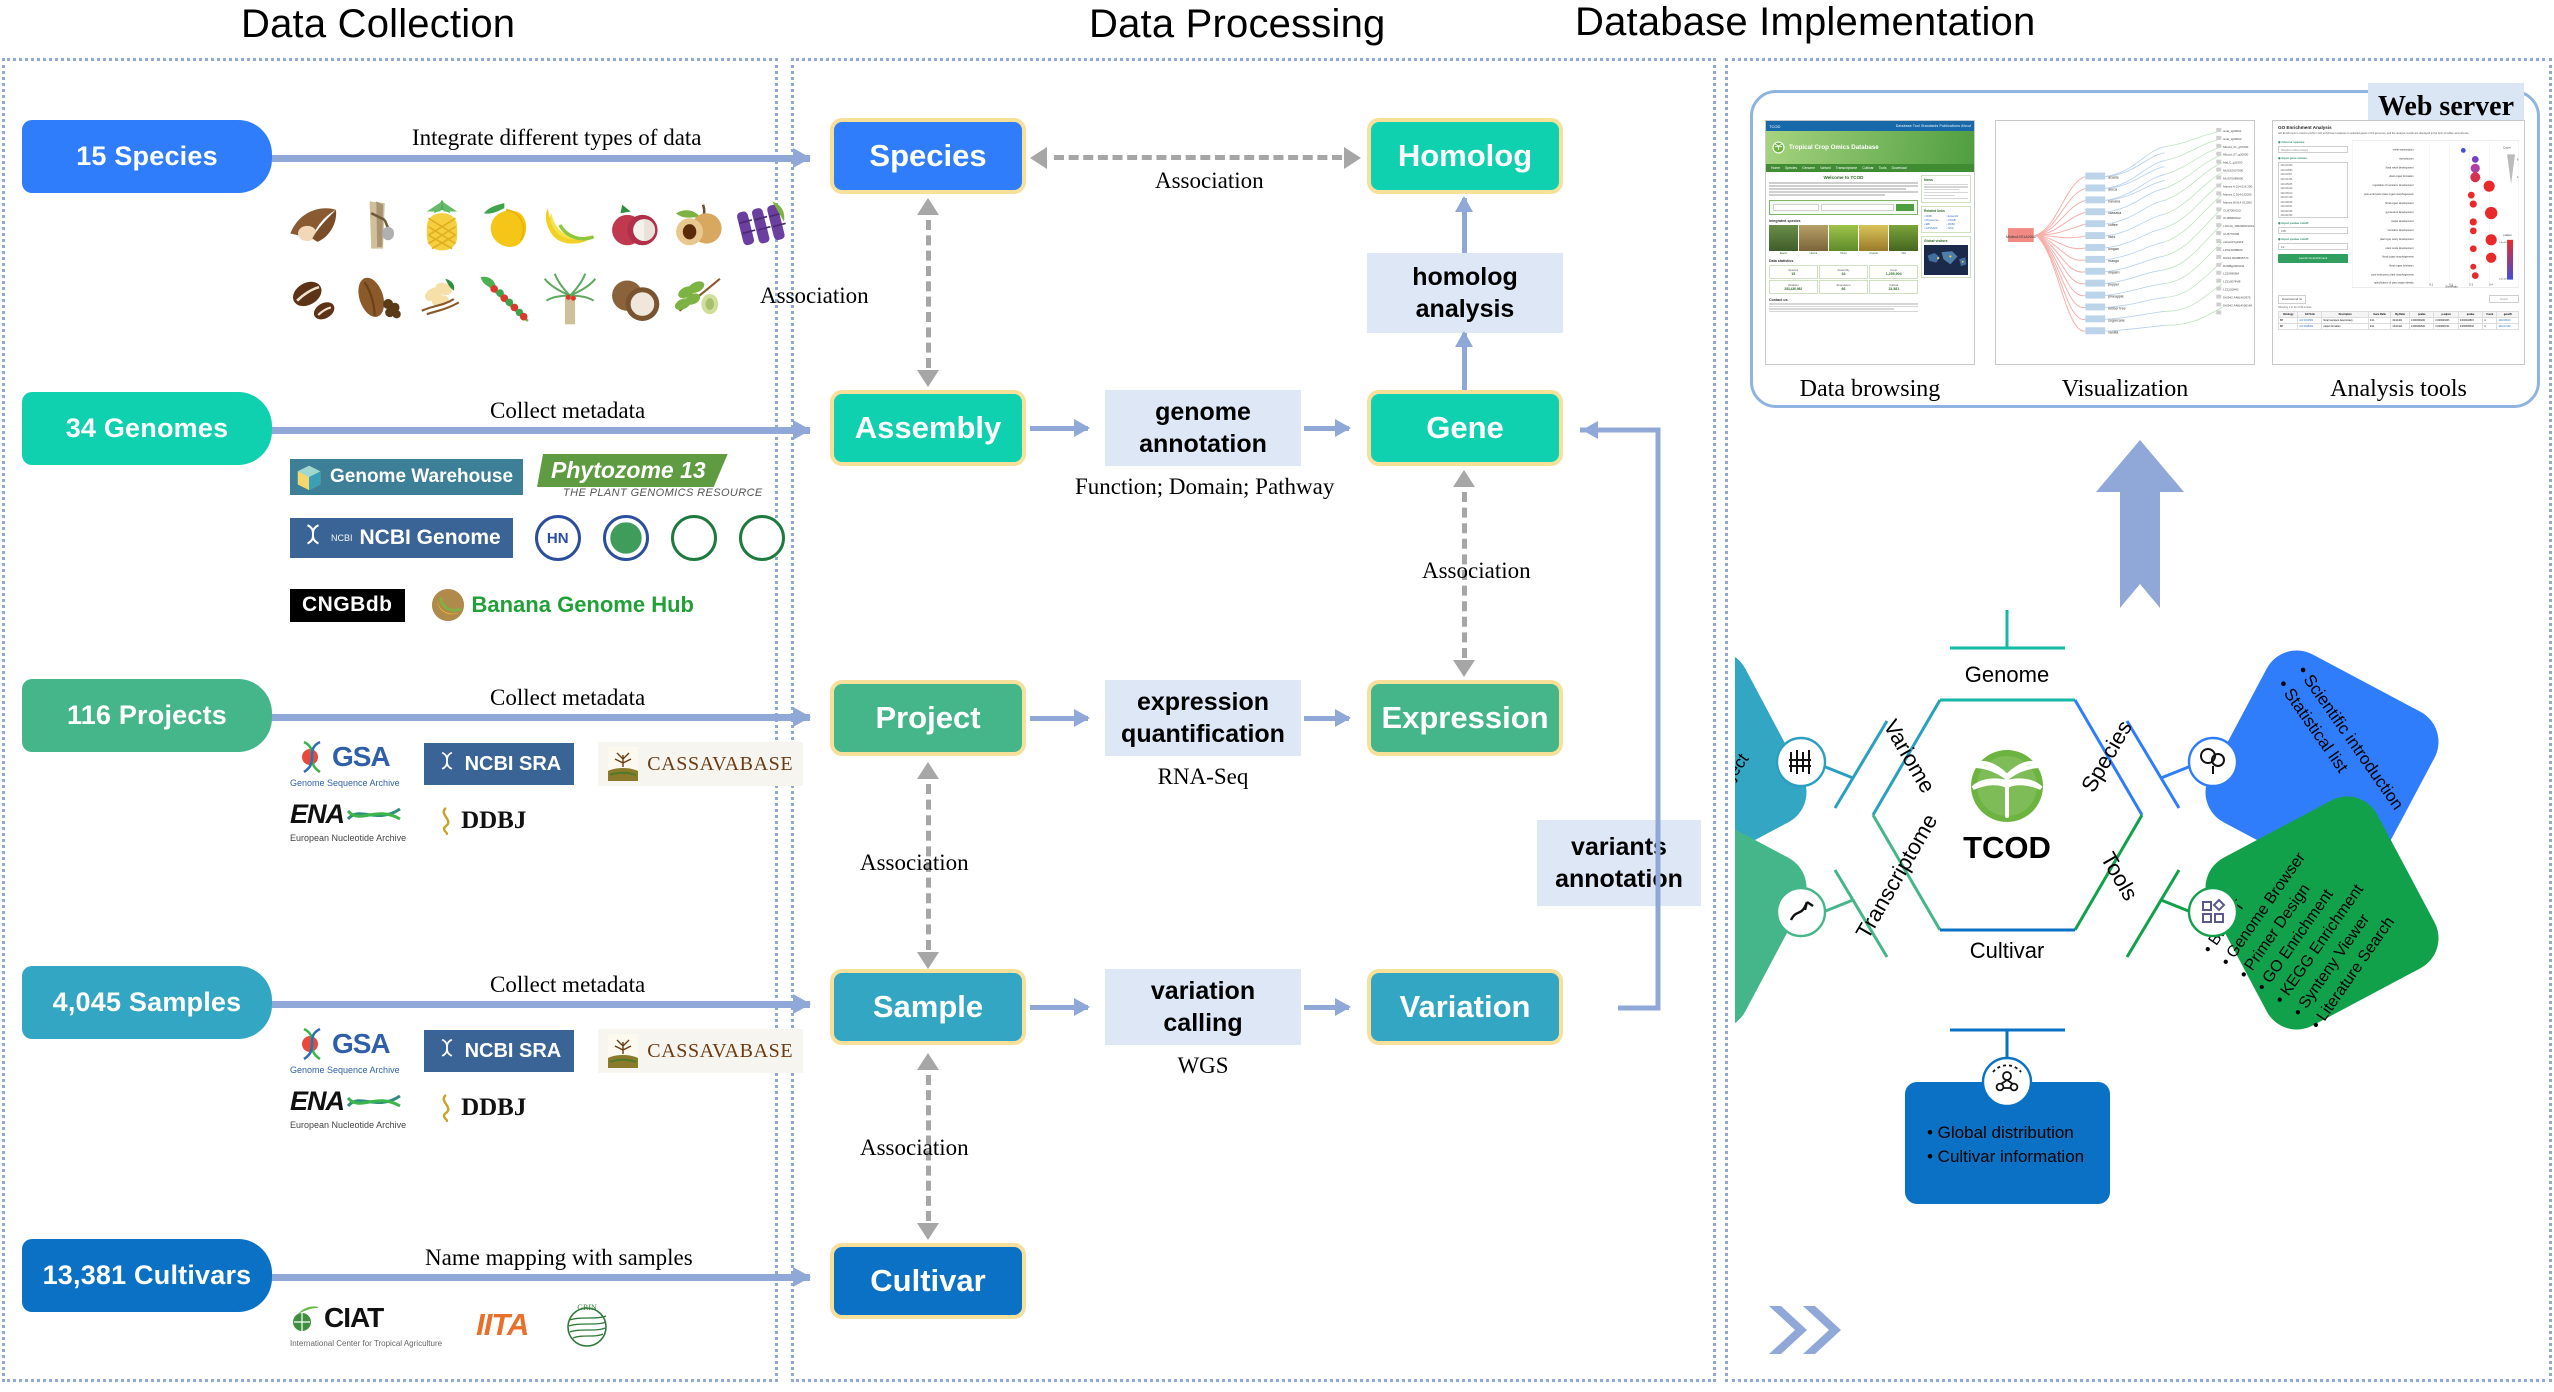 The image size is (2554, 1392). What do you see at coordinates (313, 534) in the screenshot?
I see `dna-icon` at bounding box center [313, 534].